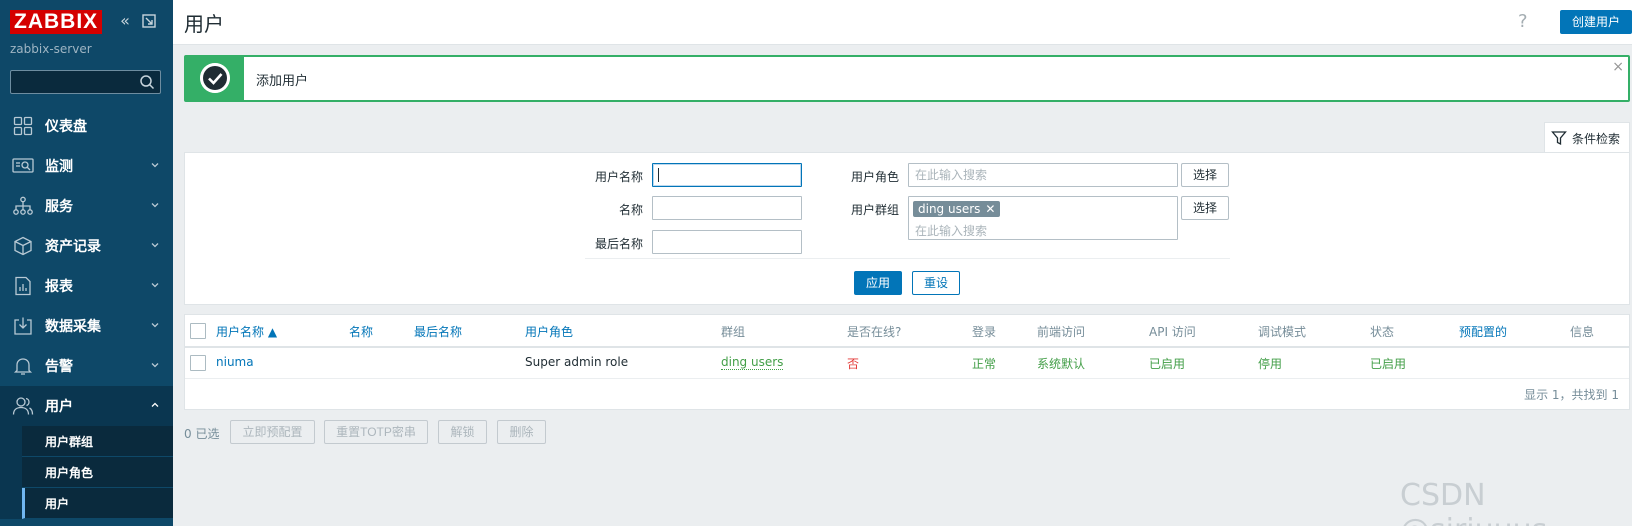  I want to click on row-role: Super admin role, so click(577, 362).